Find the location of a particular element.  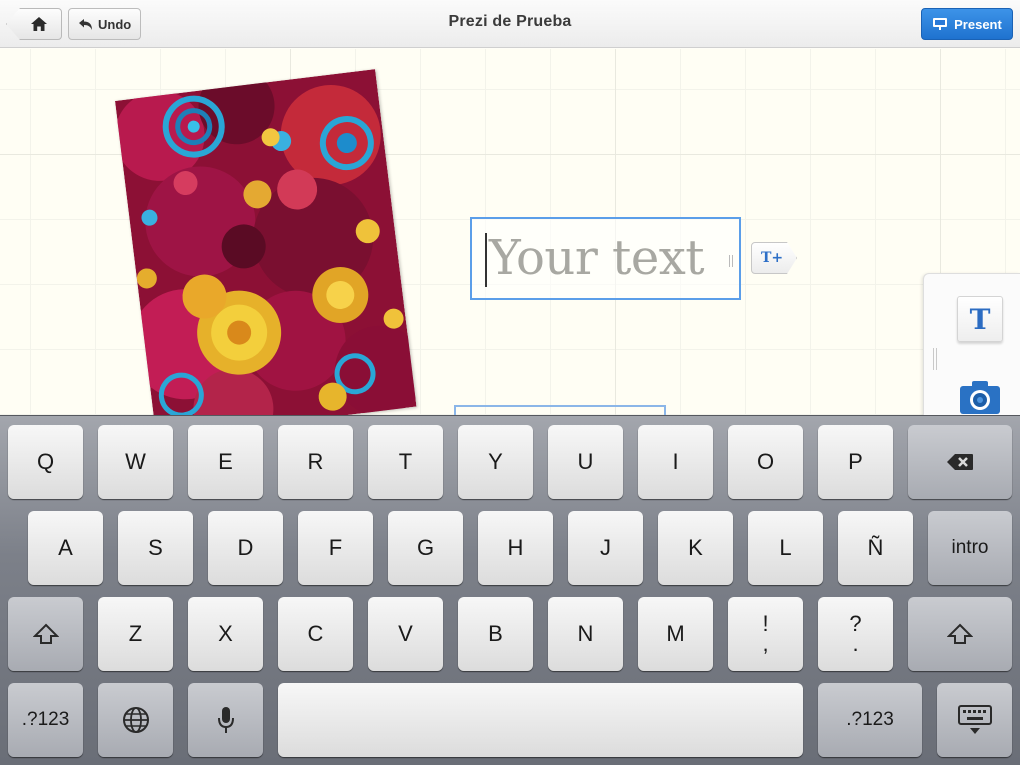

key-d: D is located at coordinates (245, 548).